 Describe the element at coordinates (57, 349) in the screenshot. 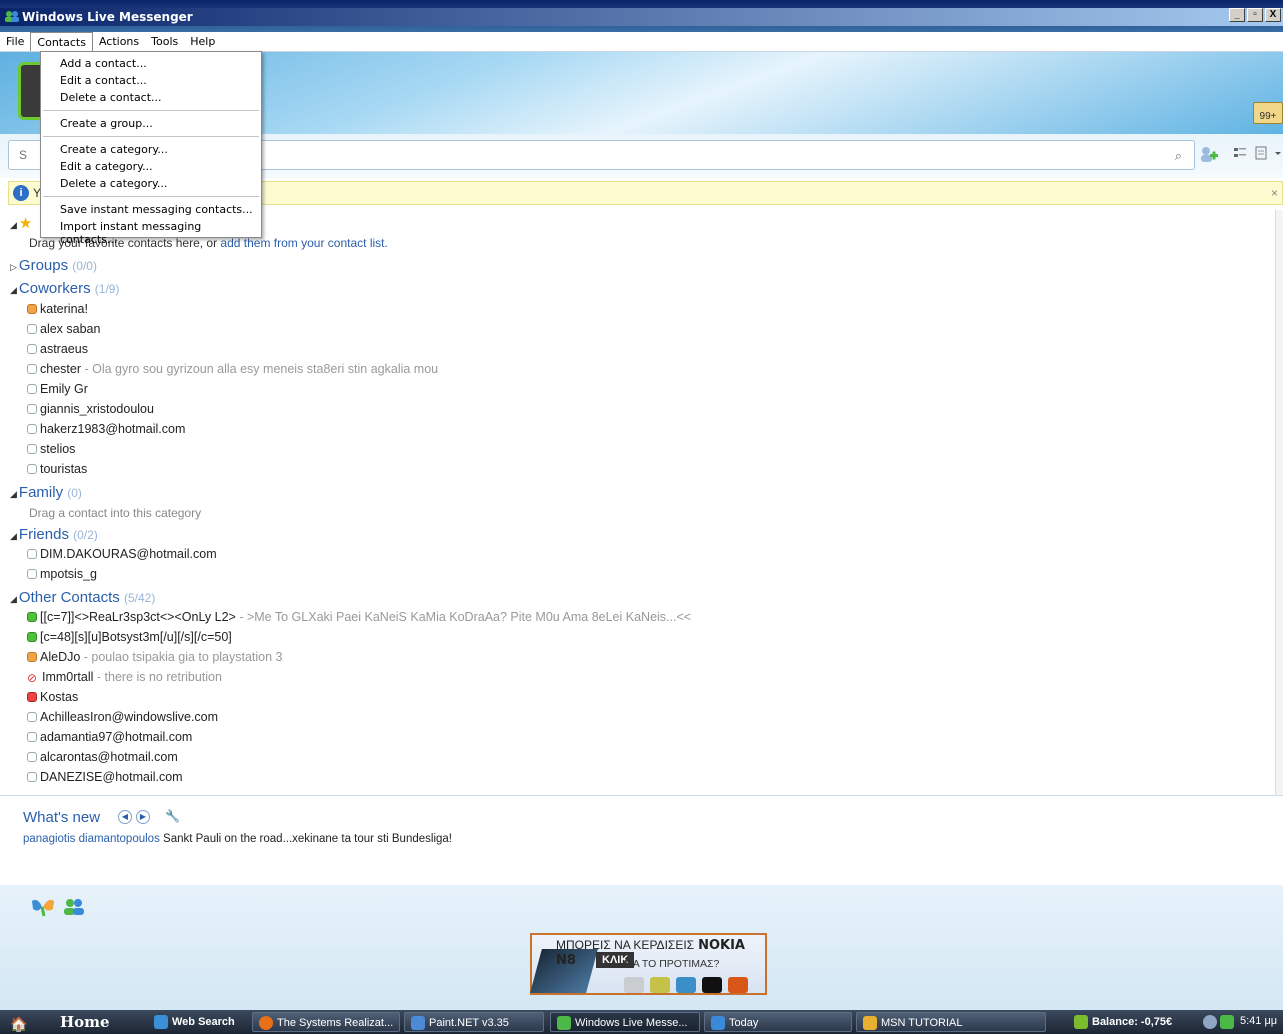

I see `contact-row: astraeus` at that location.